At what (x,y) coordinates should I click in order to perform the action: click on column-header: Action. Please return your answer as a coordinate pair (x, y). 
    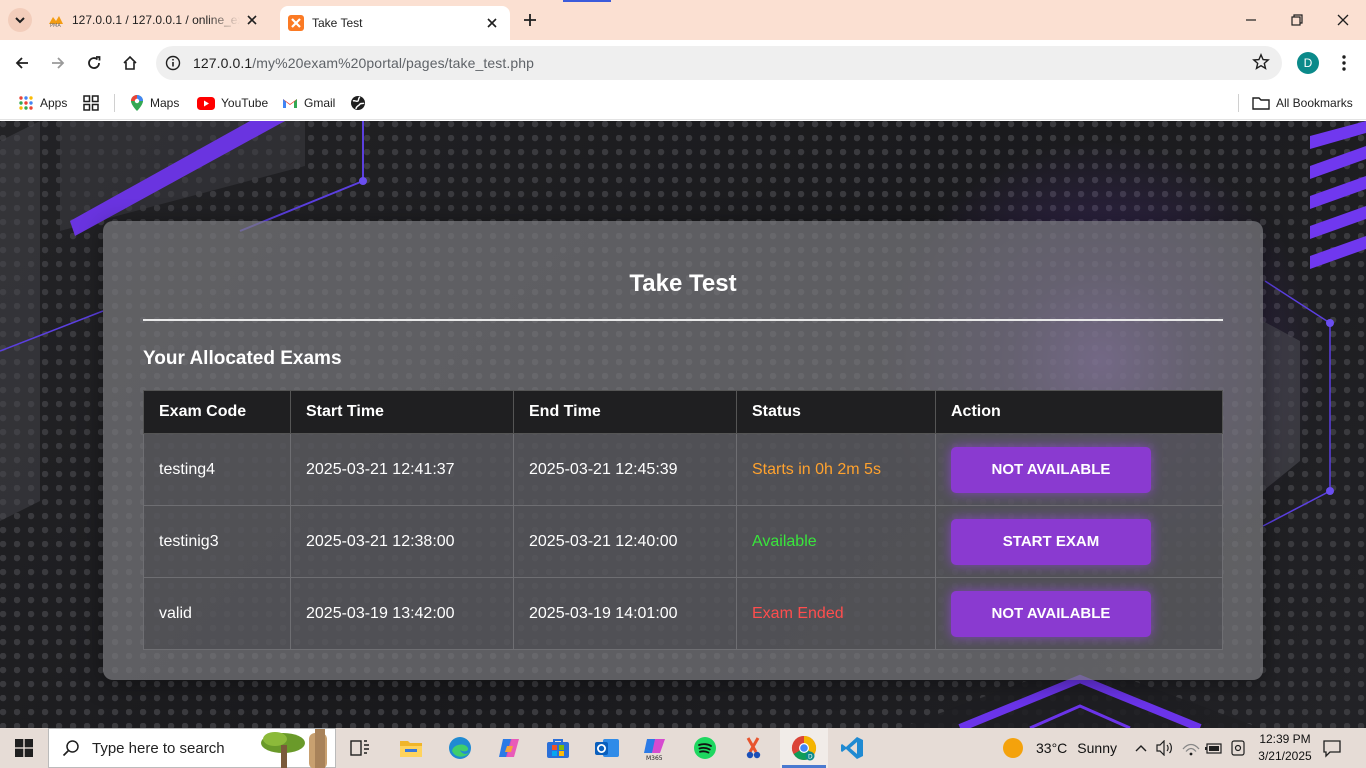
    Looking at the image, I should click on (1079, 412).